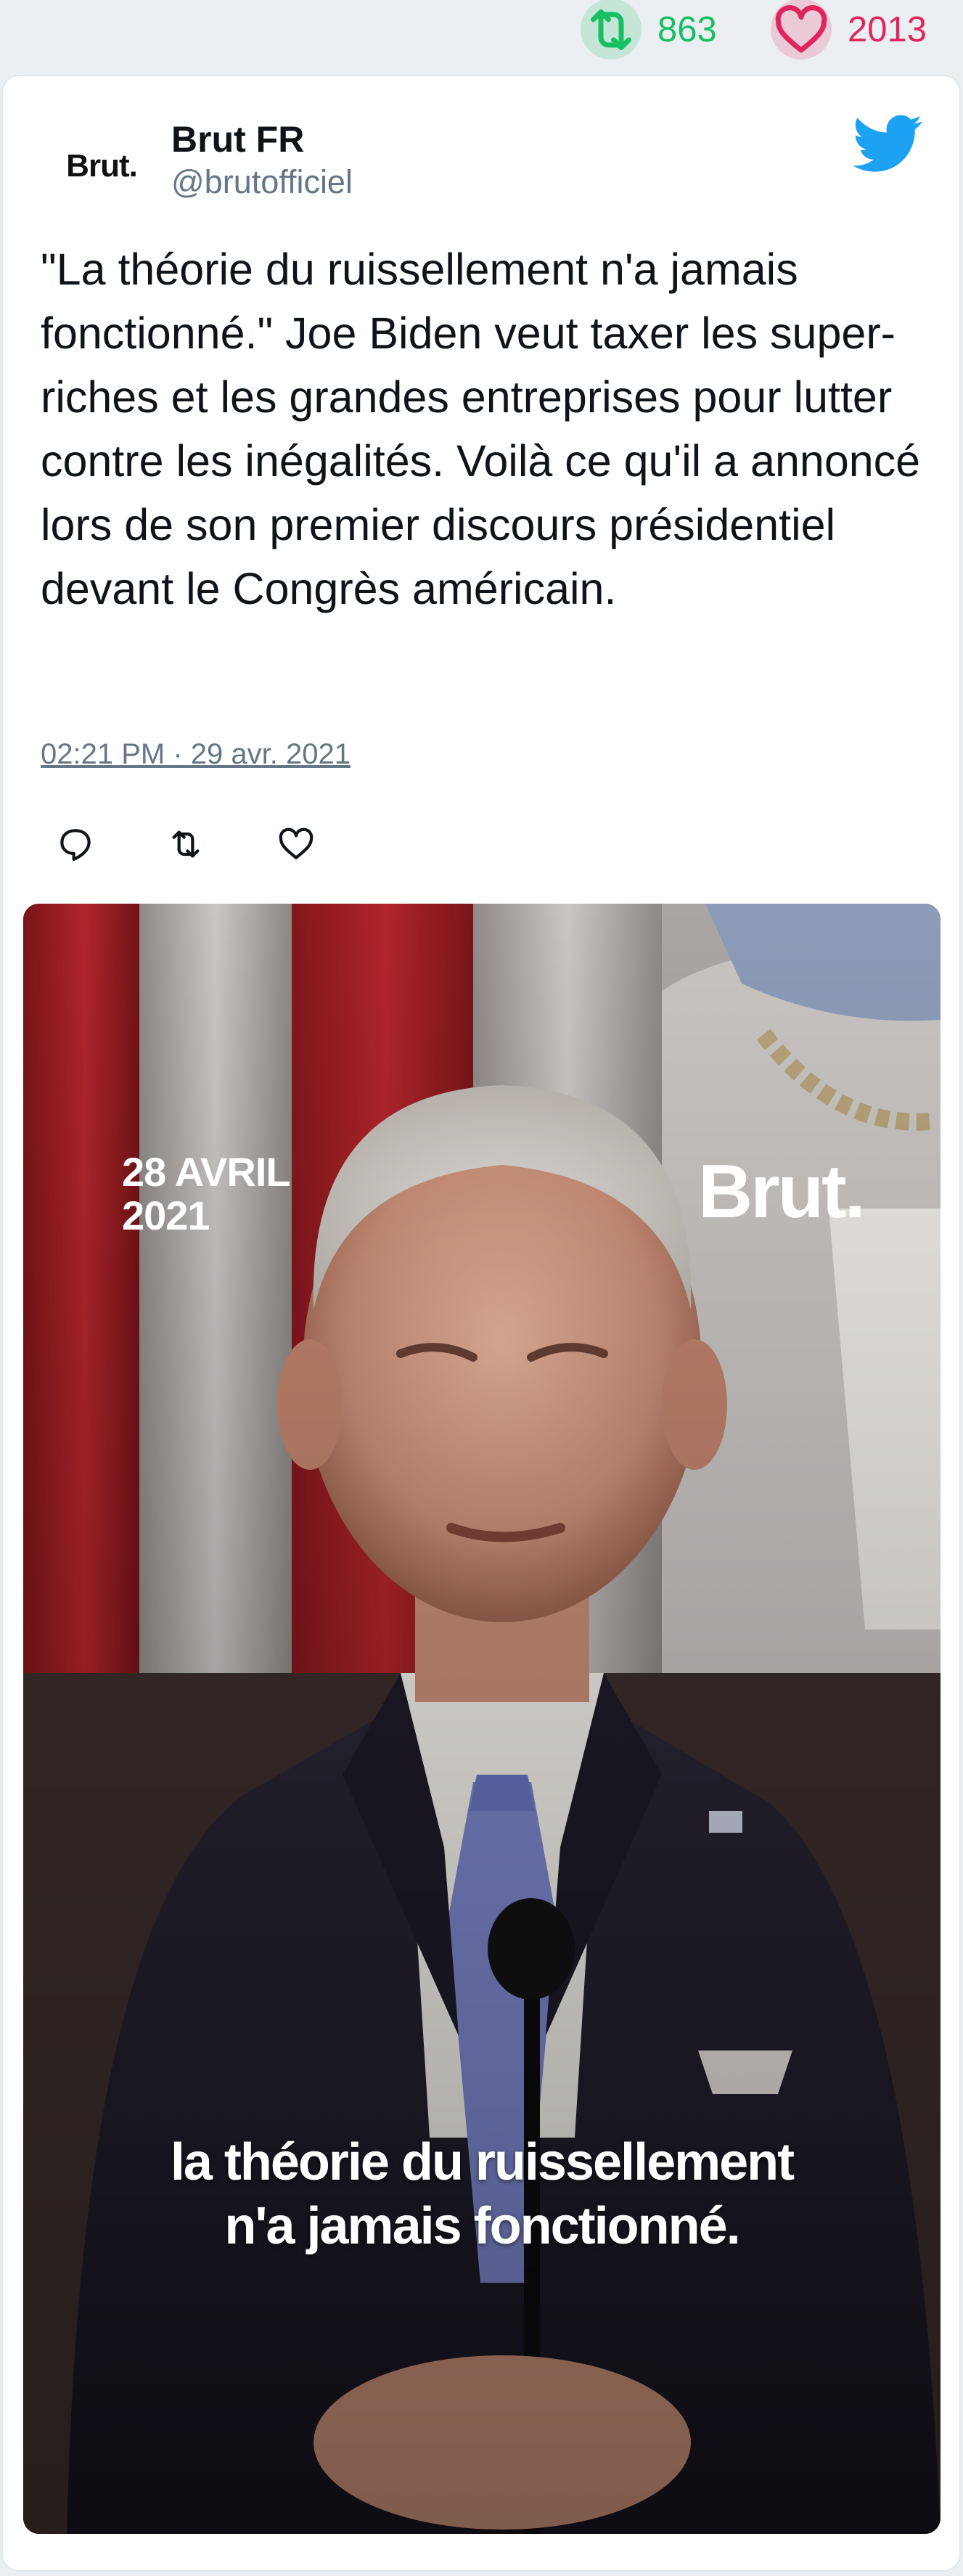  Describe the element at coordinates (801, 29) in the screenshot. I see `heart-icon` at that location.